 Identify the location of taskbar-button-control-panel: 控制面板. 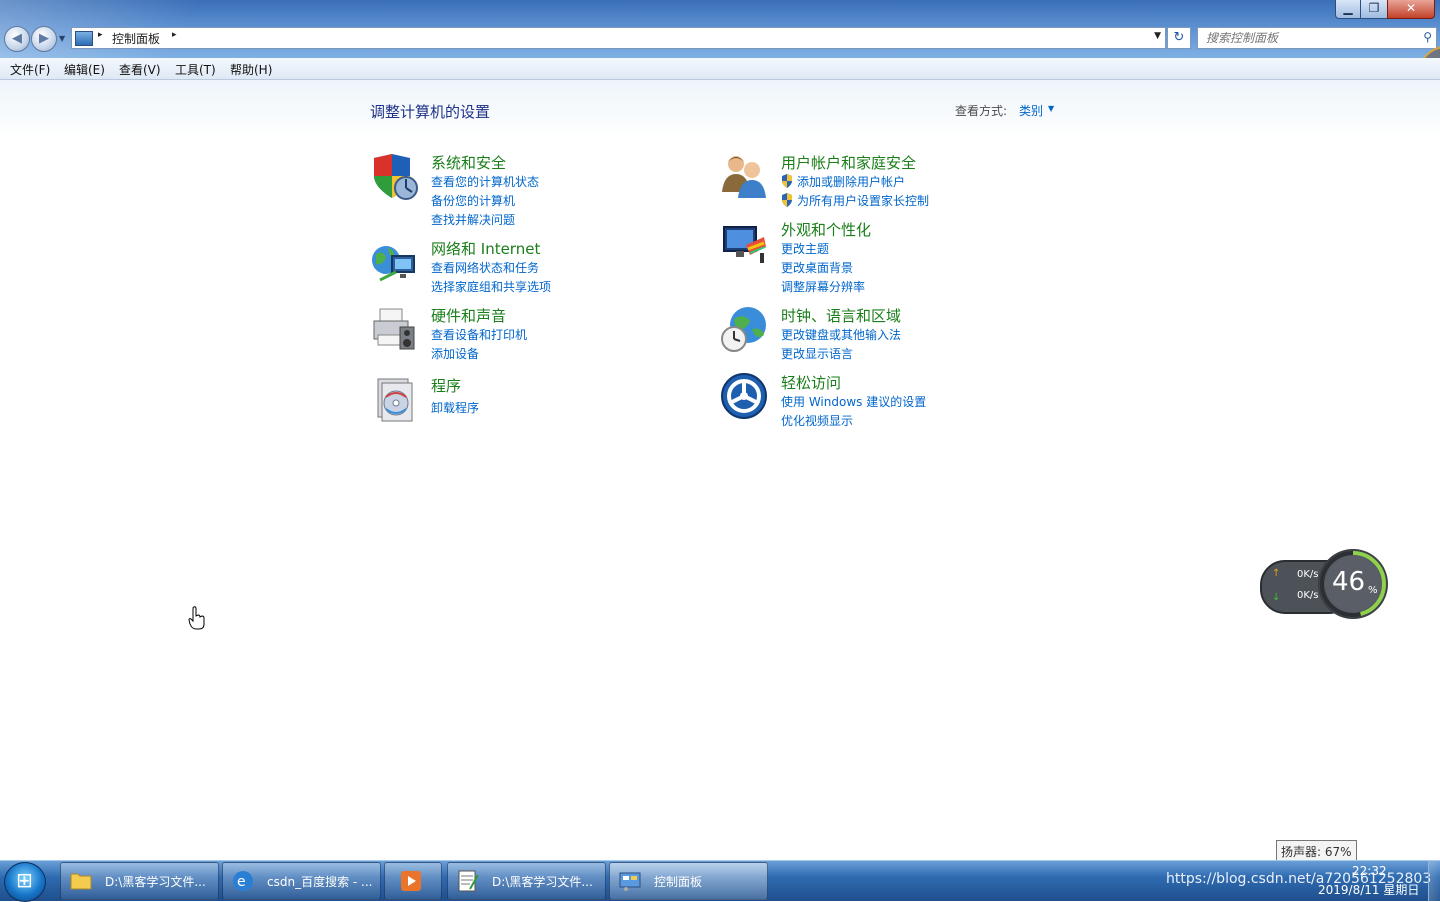
(688, 881).